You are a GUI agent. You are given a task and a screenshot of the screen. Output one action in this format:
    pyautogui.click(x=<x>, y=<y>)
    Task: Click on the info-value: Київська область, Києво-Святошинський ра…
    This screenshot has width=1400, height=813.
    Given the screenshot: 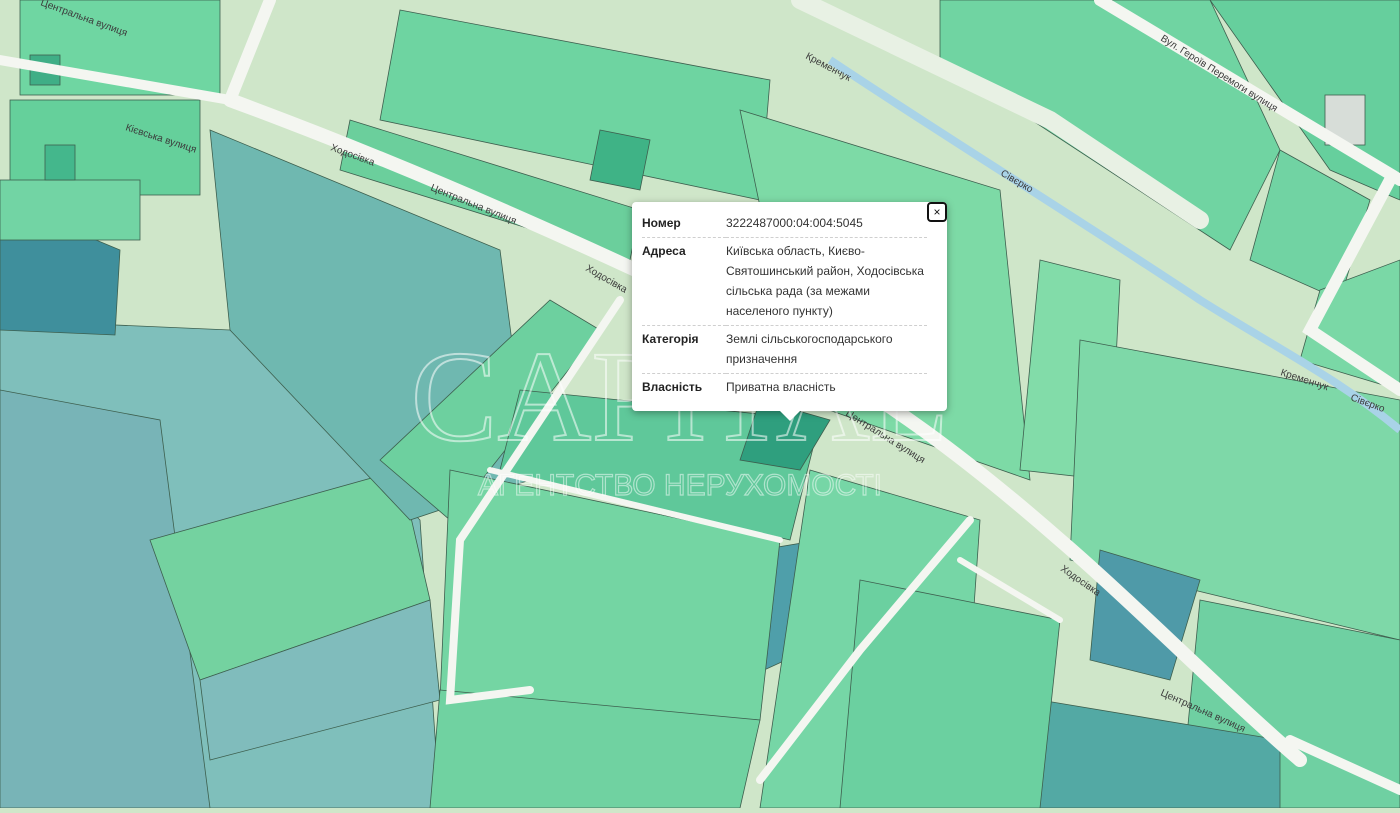 What is the action you would take?
    pyautogui.click(x=826, y=281)
    